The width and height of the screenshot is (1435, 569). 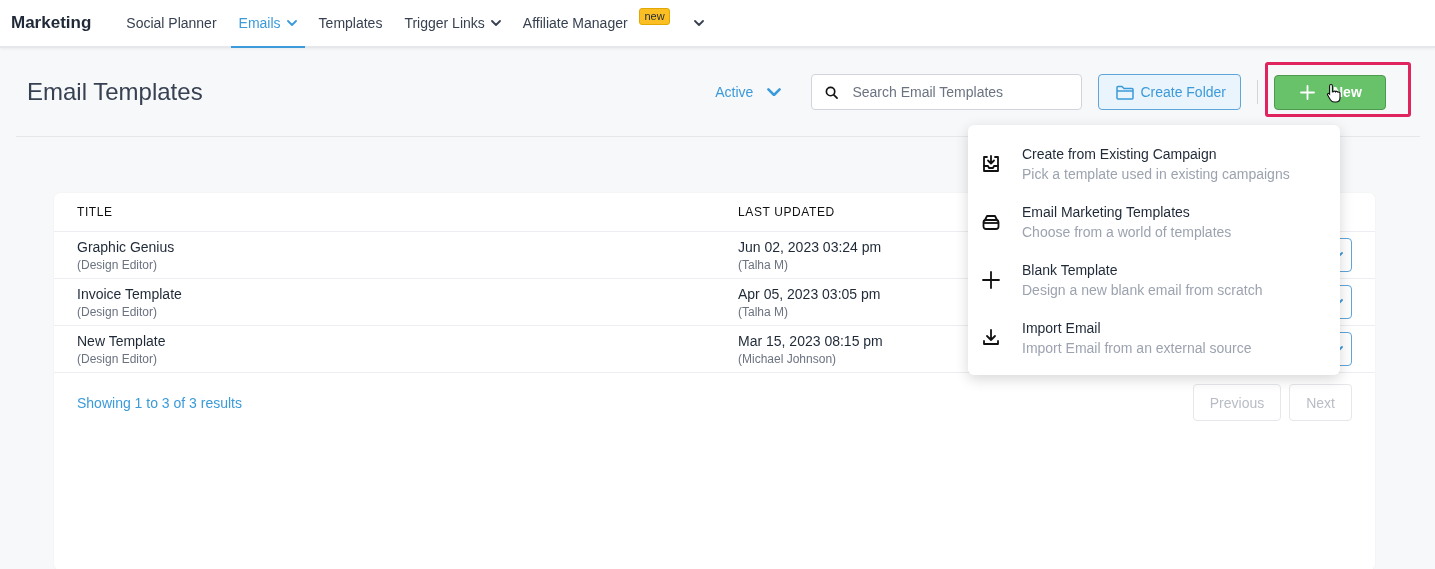 What do you see at coordinates (654, 16) in the screenshot?
I see `new-badge: new` at bounding box center [654, 16].